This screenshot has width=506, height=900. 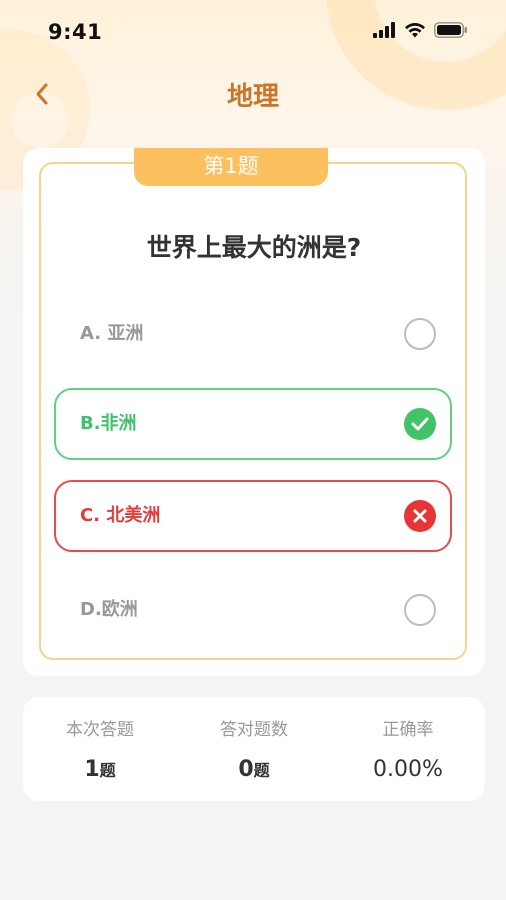 What do you see at coordinates (254, 247) in the screenshot?
I see `question-text: 世界上最大的洲是?` at bounding box center [254, 247].